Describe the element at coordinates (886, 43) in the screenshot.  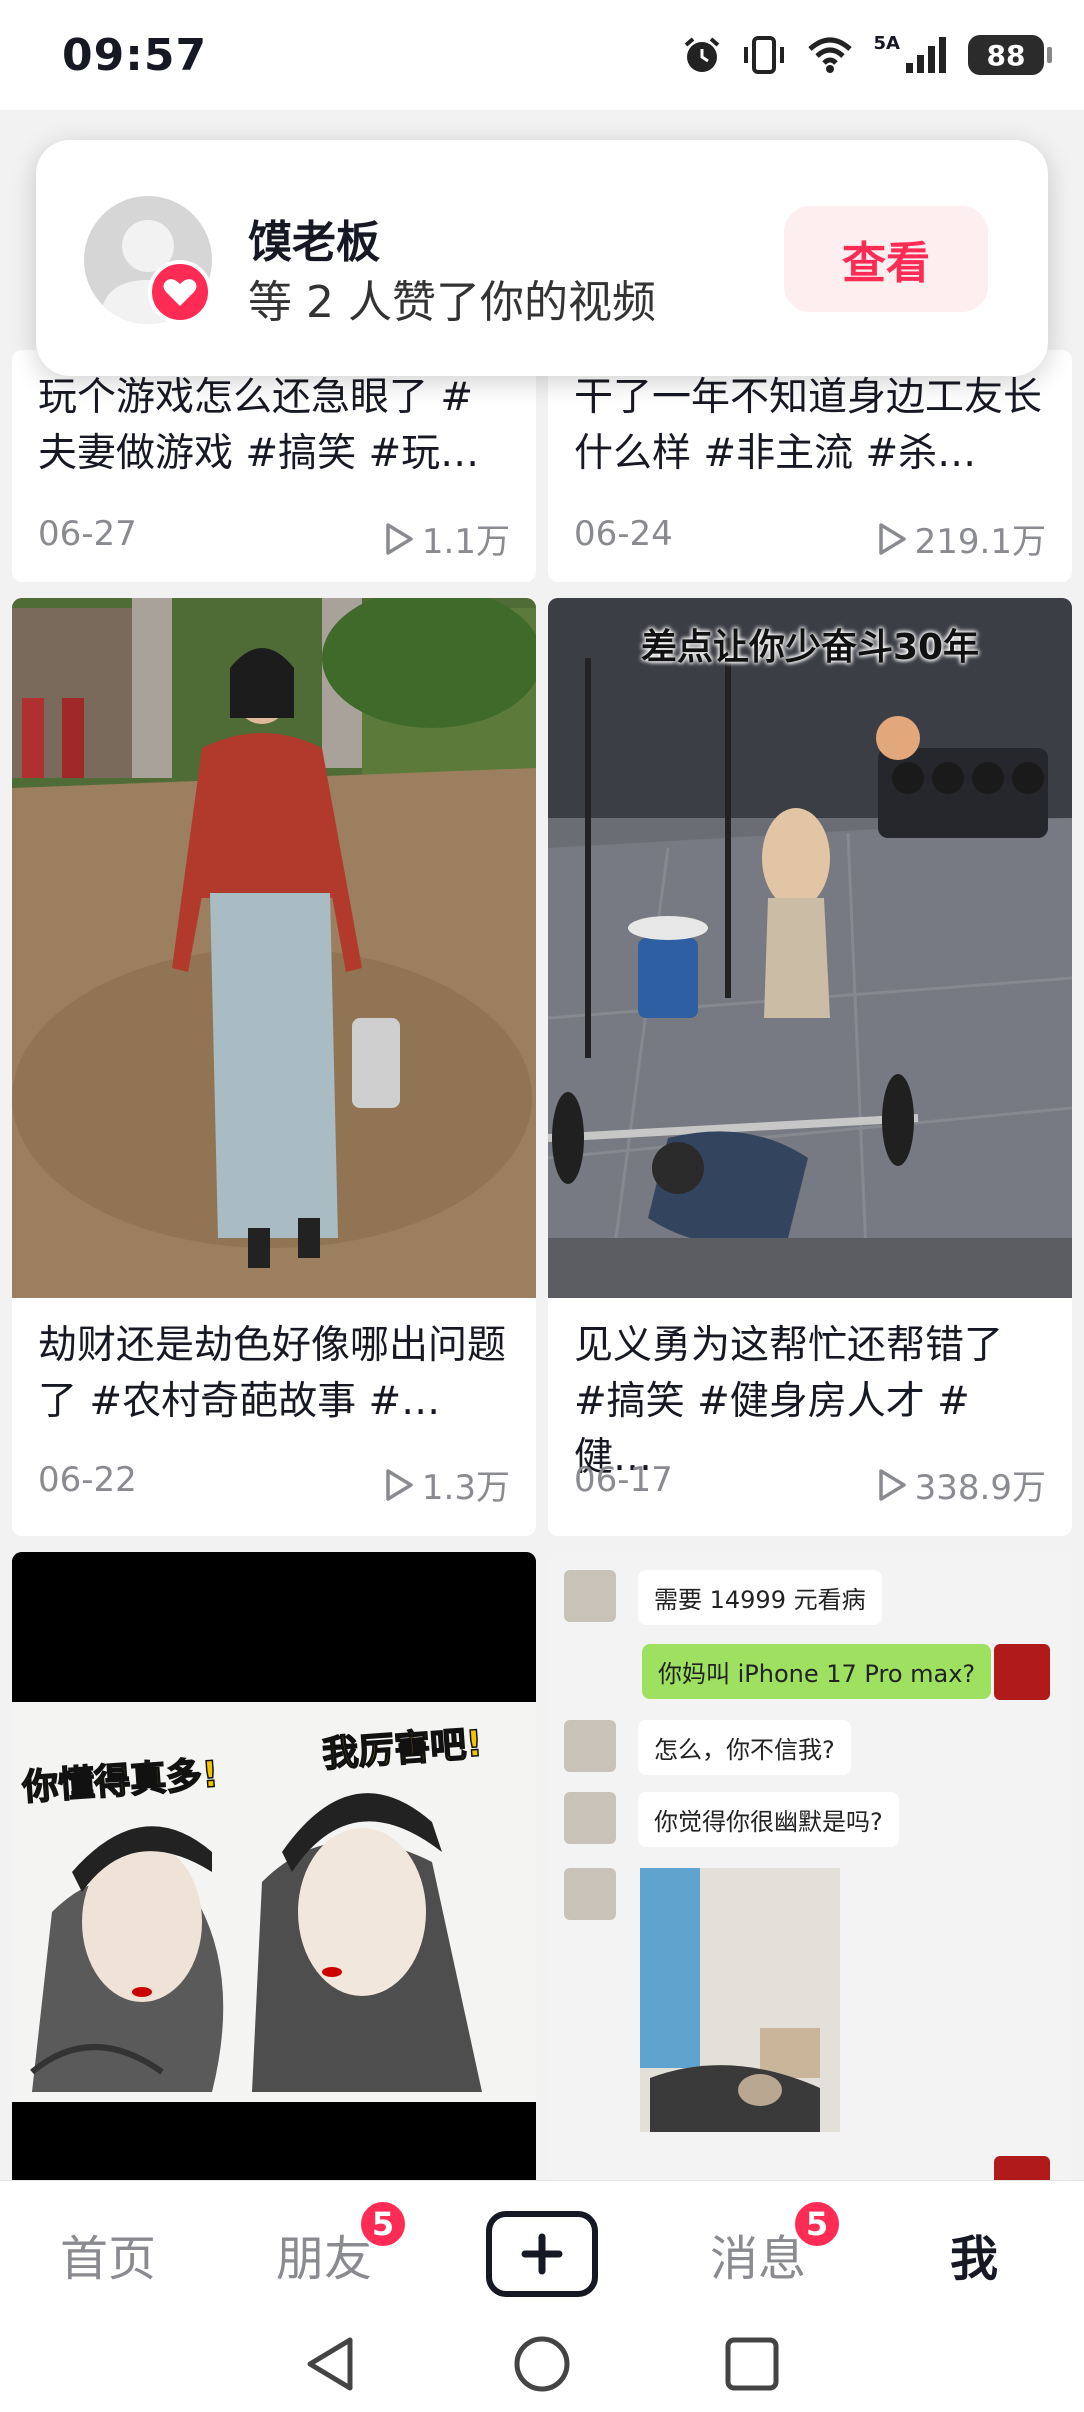
I see `network-label: 5A` at that location.